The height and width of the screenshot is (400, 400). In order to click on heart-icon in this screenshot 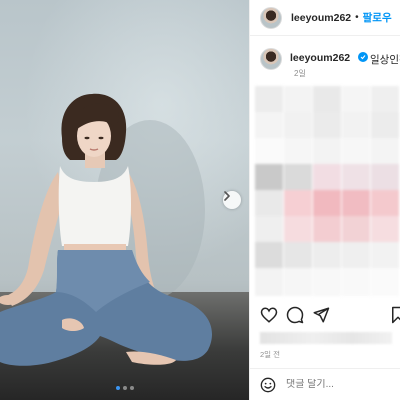, I will do `click(269, 315)`.